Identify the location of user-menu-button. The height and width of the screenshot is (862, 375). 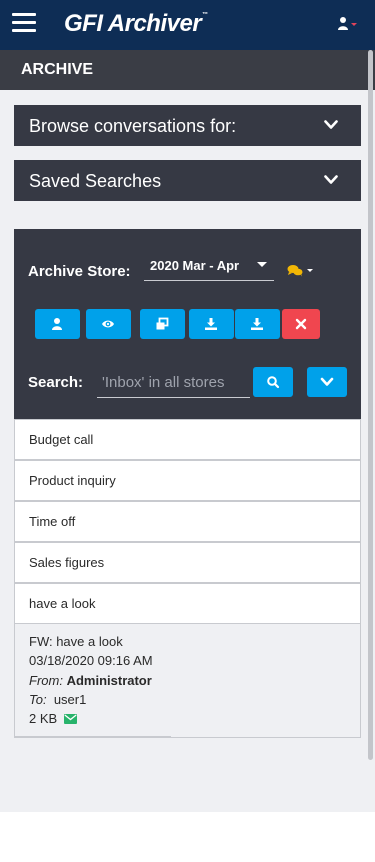
(348, 24).